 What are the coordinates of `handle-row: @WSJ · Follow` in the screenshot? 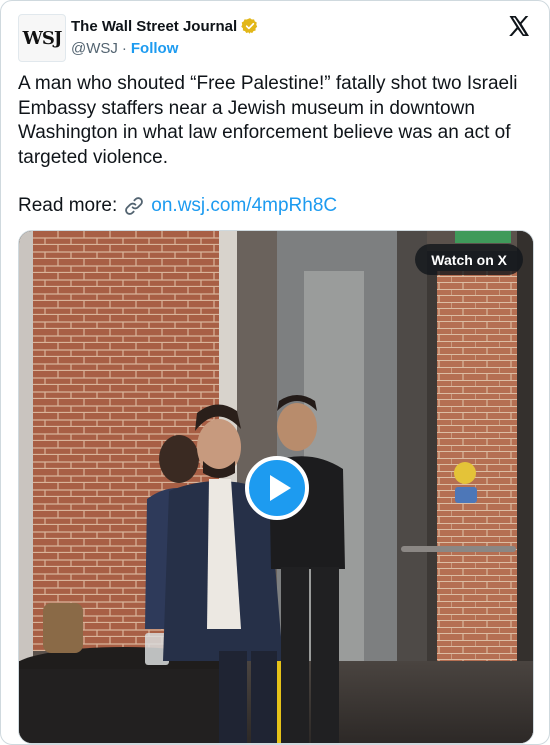 It's located at (124, 48).